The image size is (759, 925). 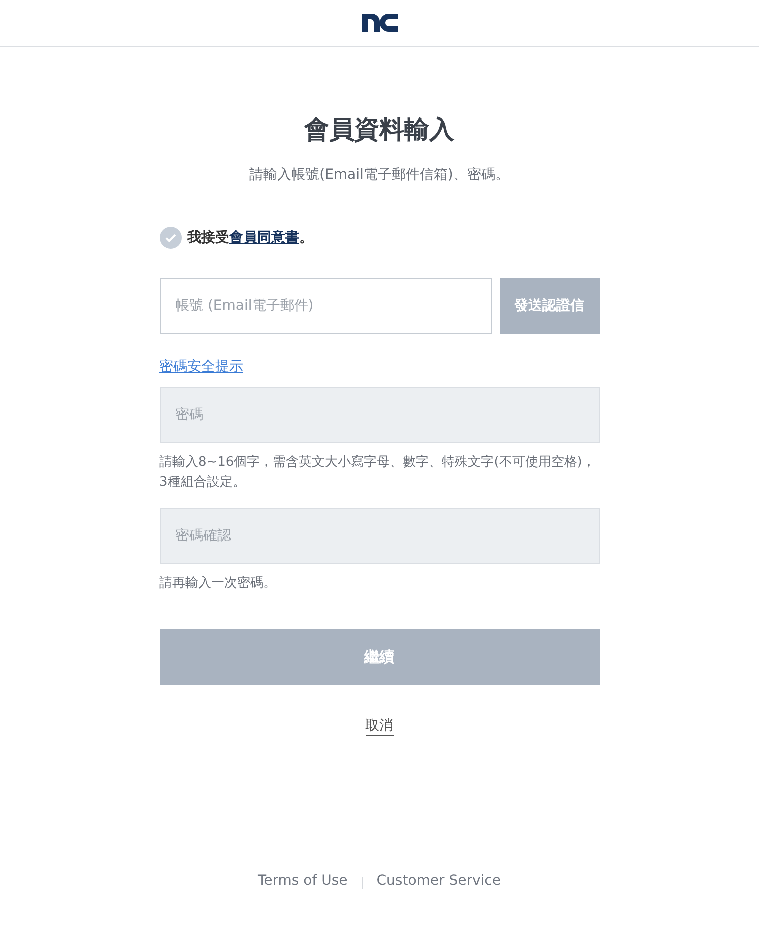 I want to click on email-field: 帳號 (Email電子郵件), so click(x=326, y=306).